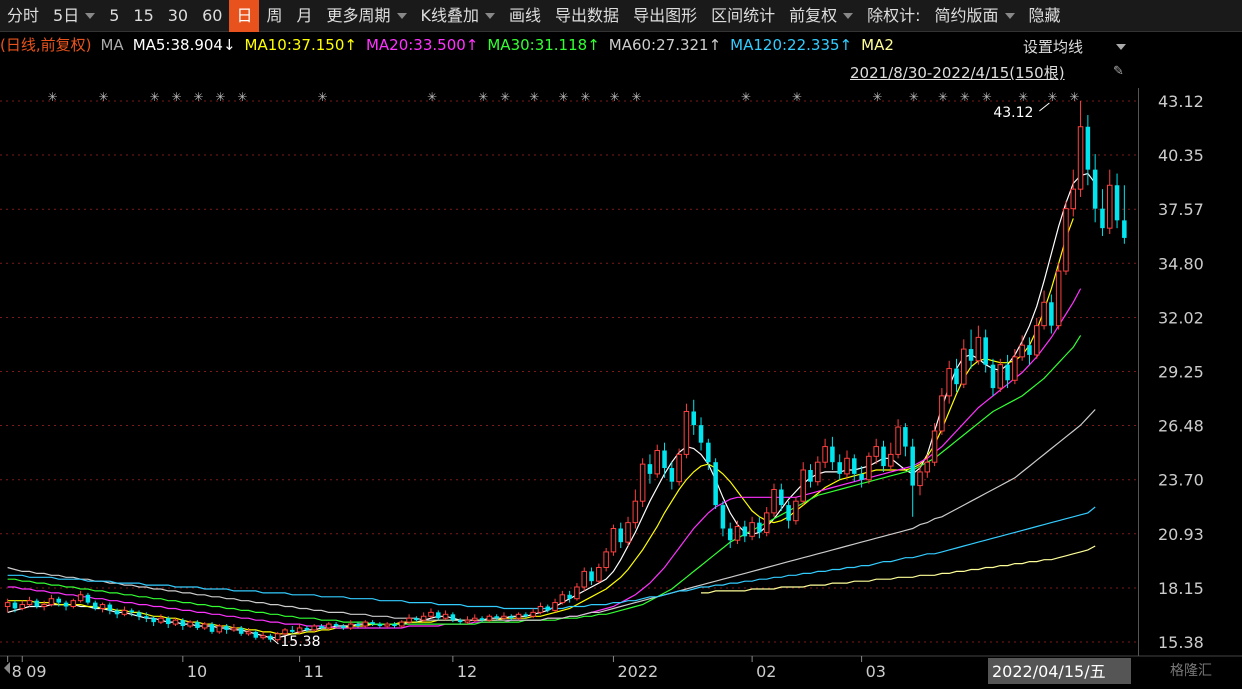 The width and height of the screenshot is (1242, 689). What do you see at coordinates (1013, 113) in the screenshot?
I see `price-annotation: 43.12` at bounding box center [1013, 113].